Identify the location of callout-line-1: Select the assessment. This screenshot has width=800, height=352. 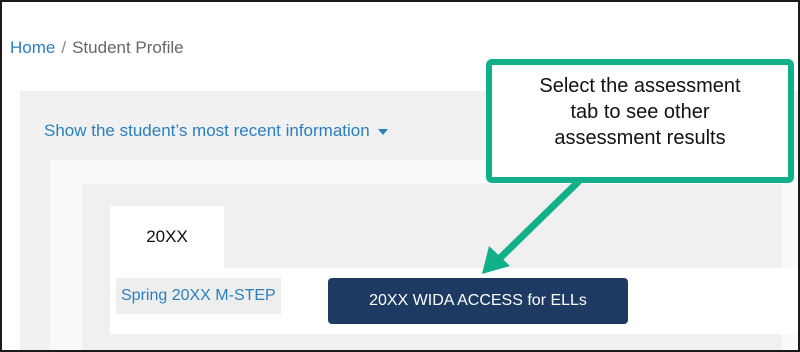
(640, 86).